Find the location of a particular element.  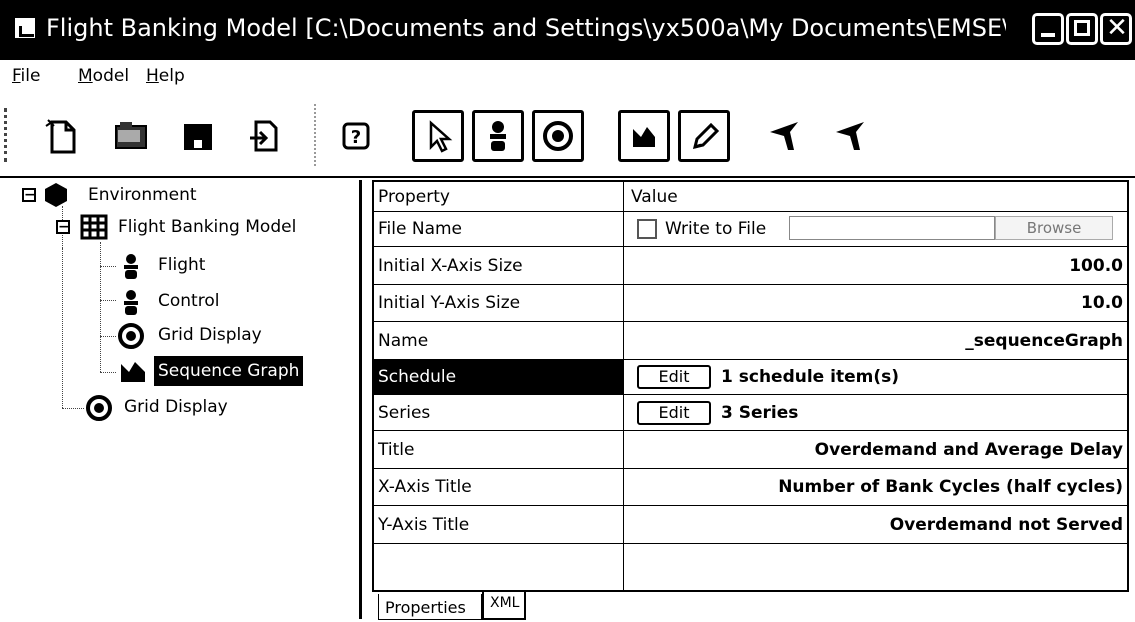

menu-model: Model is located at coordinates (103, 76).